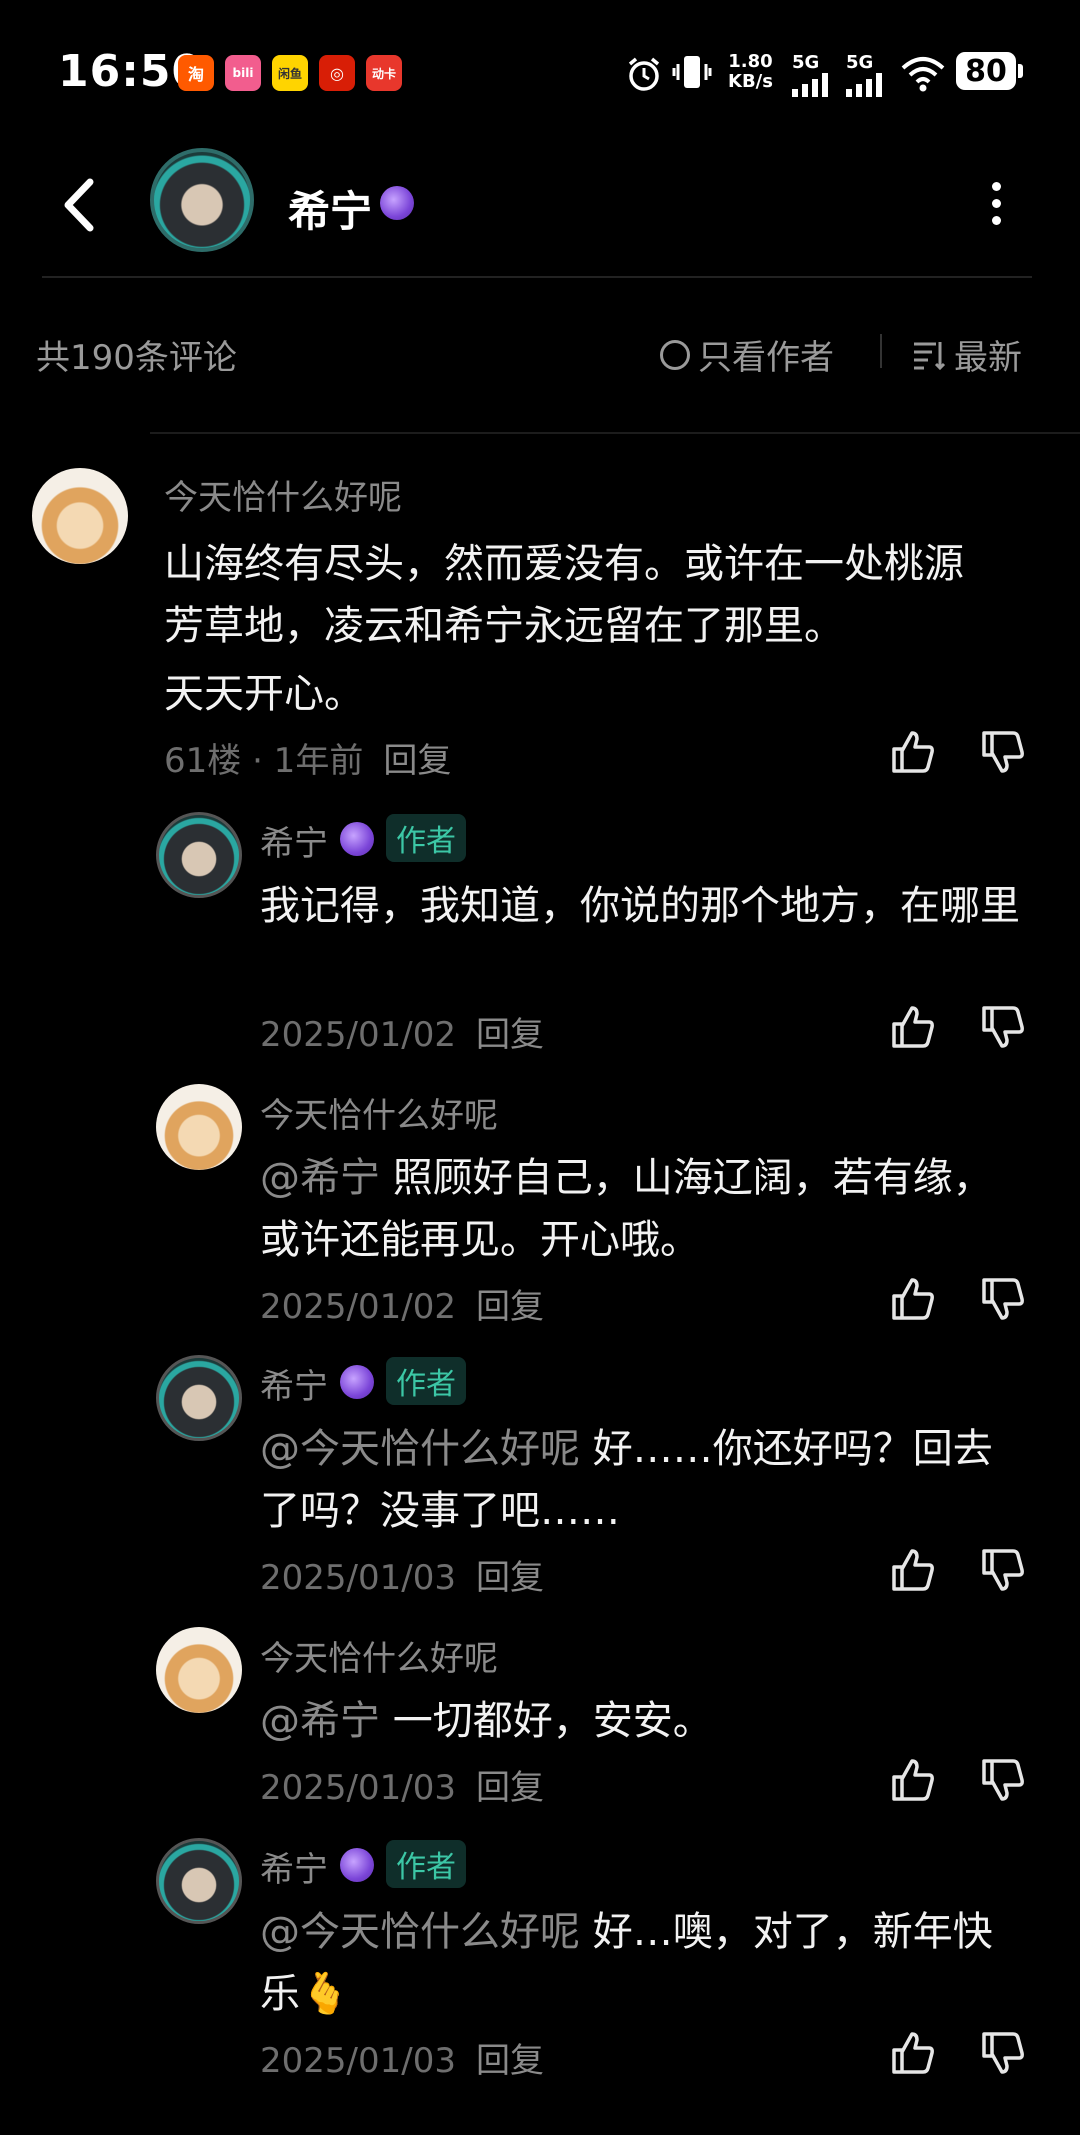  What do you see at coordinates (196, 73) in the screenshot?
I see `taobao-icon: 淘` at bounding box center [196, 73].